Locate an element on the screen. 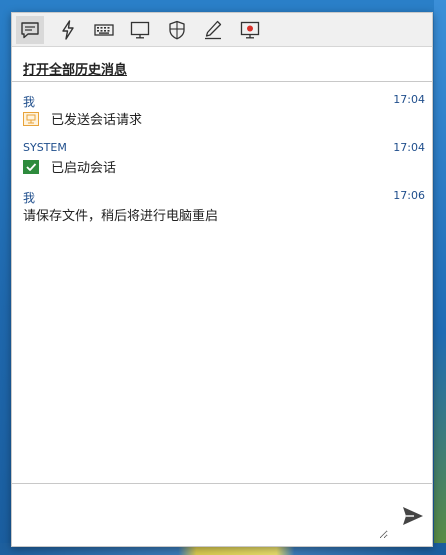  pen-icon is located at coordinates (213, 30).